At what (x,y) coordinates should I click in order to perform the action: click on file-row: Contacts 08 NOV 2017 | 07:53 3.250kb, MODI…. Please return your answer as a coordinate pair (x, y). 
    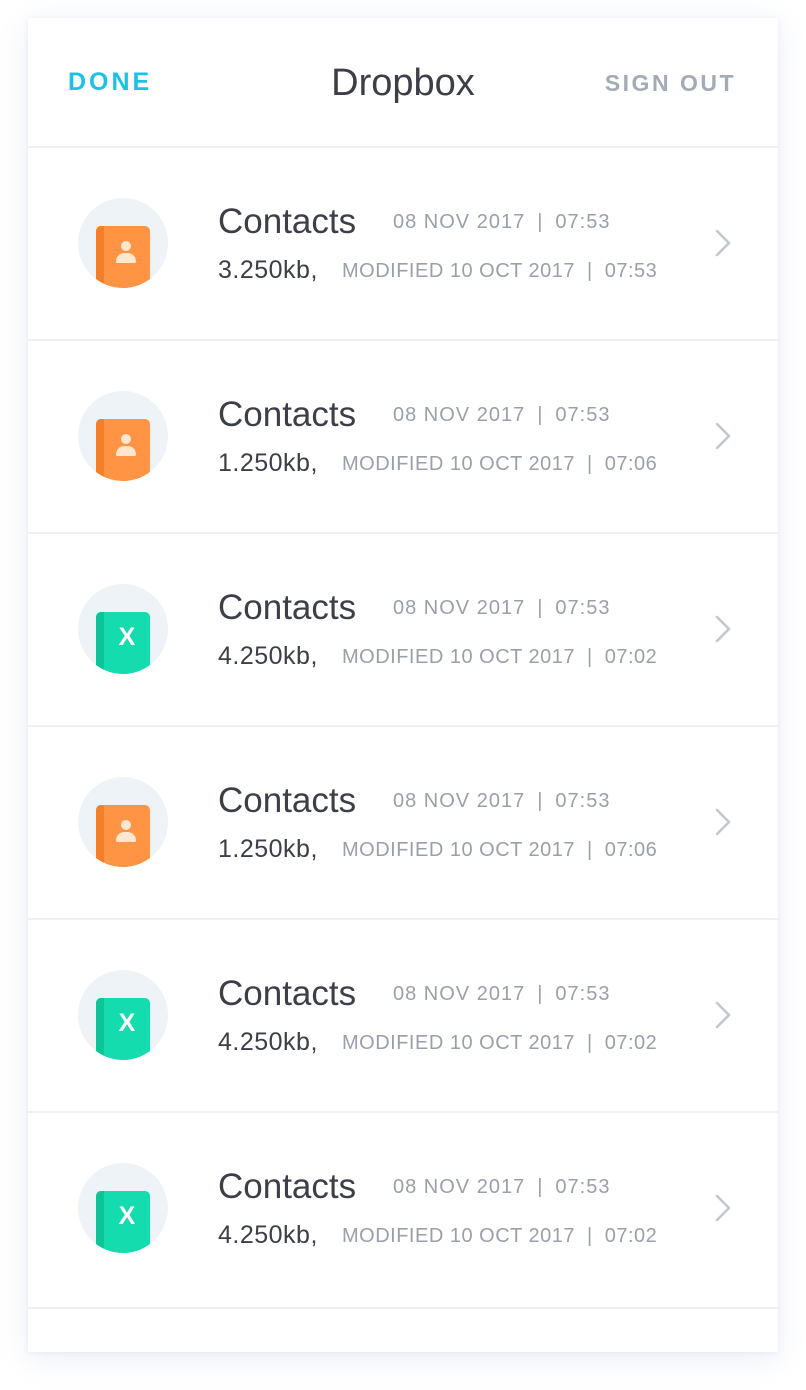
    Looking at the image, I should click on (403, 244).